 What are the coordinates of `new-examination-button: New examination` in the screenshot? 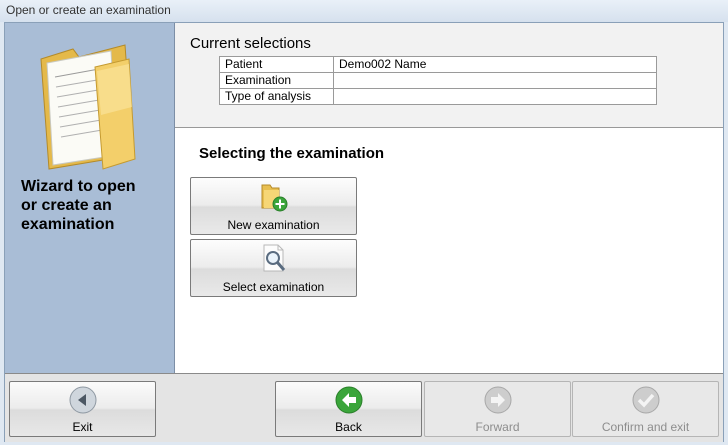 It's located at (273, 206).